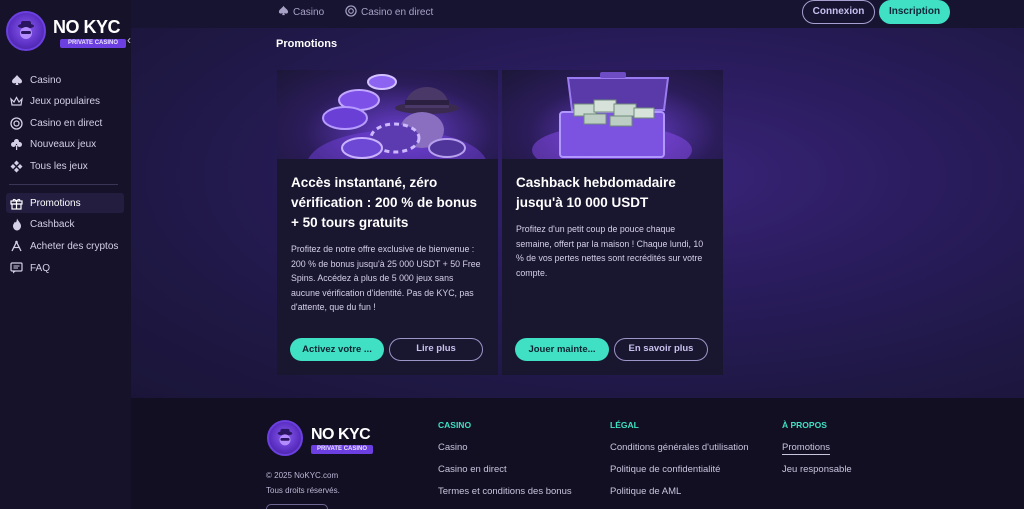  What do you see at coordinates (74, 247) in the screenshot?
I see `sidebar-item-label: Acheter des cryptos` at bounding box center [74, 247].